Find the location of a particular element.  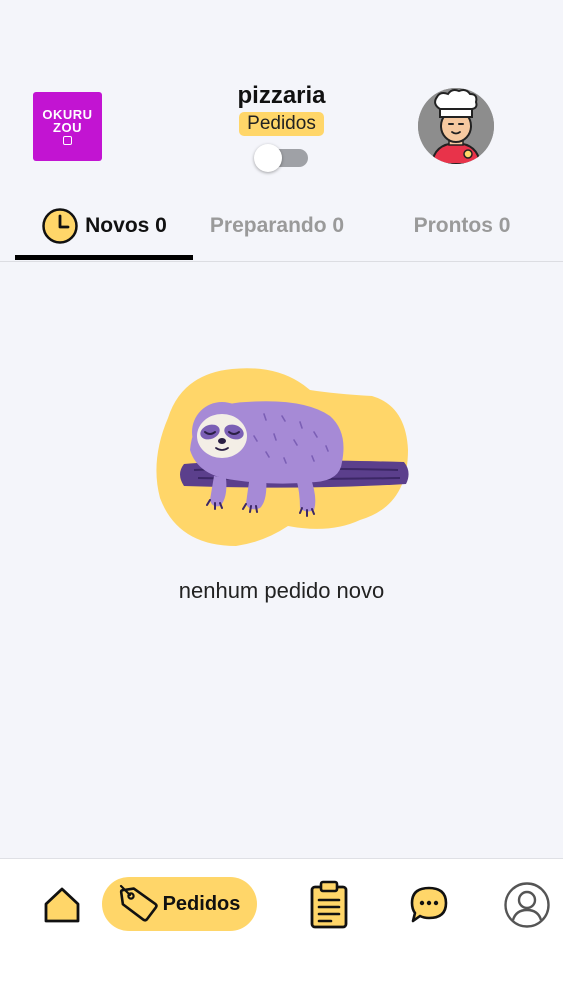

nav-home is located at coordinates (62, 905).